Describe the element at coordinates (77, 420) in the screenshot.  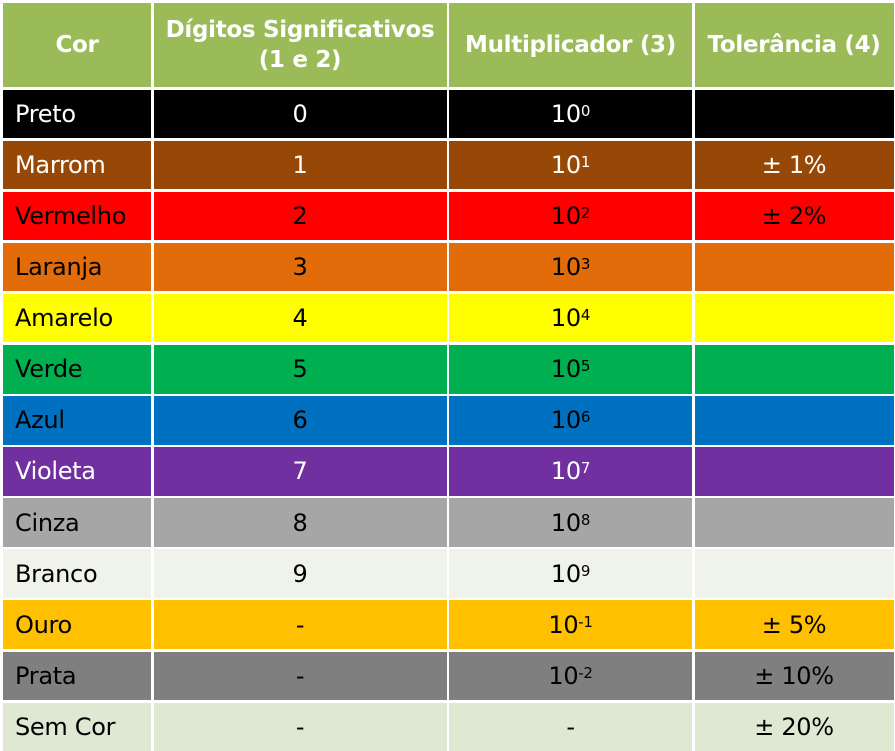
I see `cell-color-name: Azul` at that location.